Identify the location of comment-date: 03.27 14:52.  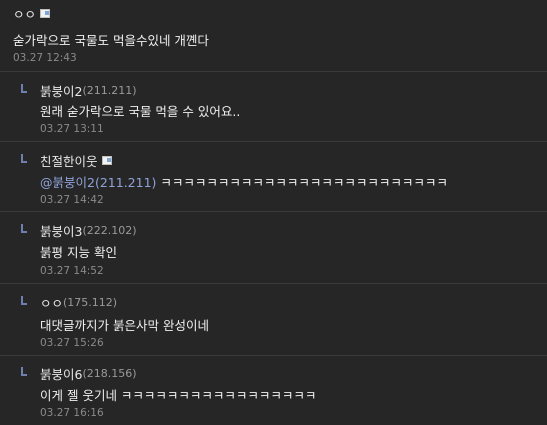
(72, 271).